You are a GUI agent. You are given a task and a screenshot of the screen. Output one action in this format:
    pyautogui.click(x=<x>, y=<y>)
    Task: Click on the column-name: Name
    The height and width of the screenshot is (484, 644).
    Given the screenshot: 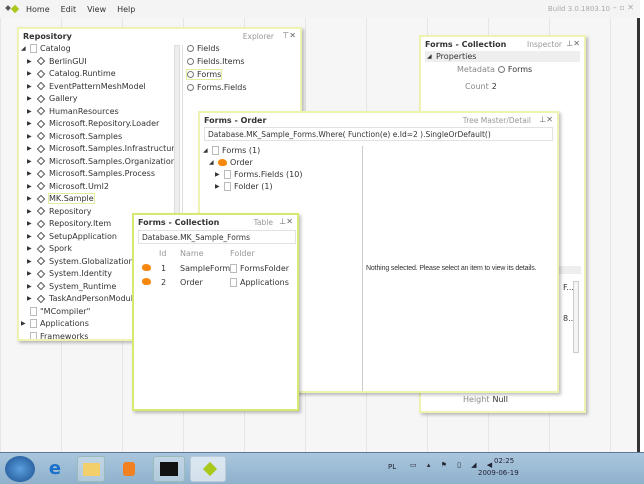 What is the action you would take?
    pyautogui.click(x=192, y=253)
    